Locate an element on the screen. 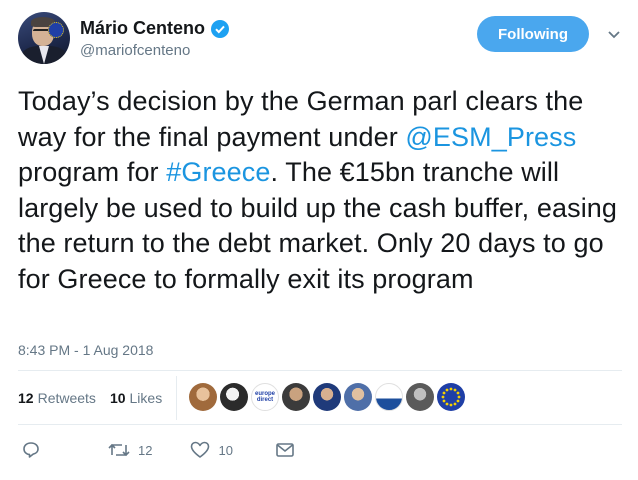 The width and height of the screenshot is (638, 480). liker-avatar-8-icon is located at coordinates (420, 397).